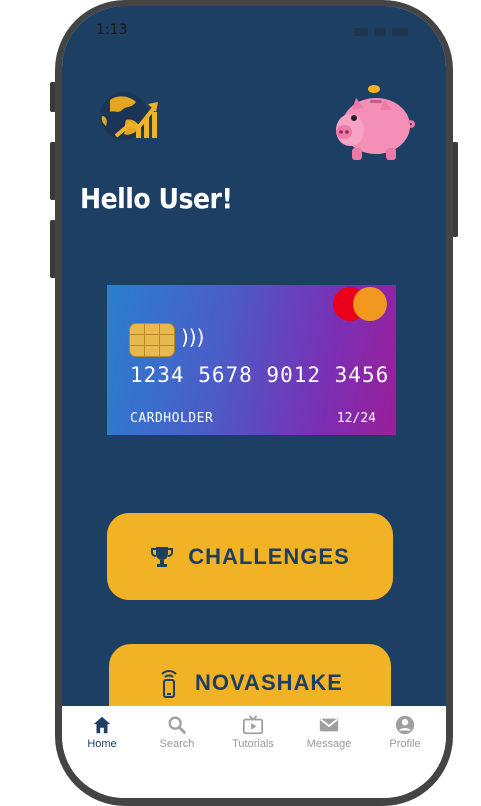 This screenshot has width=481, height=806. What do you see at coordinates (400, 32) in the screenshot?
I see `battery-icon` at bounding box center [400, 32].